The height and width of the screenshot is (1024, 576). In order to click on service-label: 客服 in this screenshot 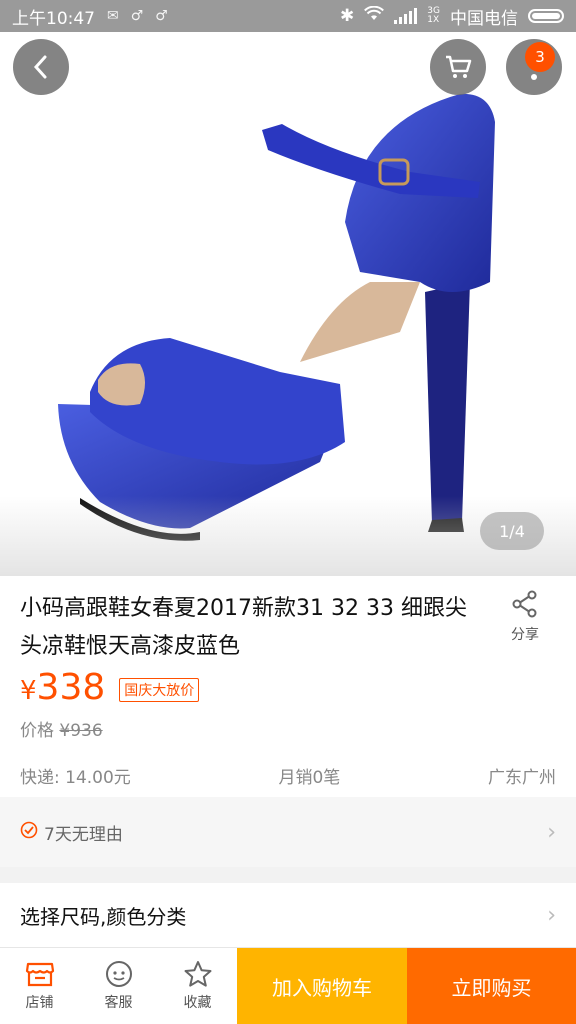, I will do `click(118, 1003)`.